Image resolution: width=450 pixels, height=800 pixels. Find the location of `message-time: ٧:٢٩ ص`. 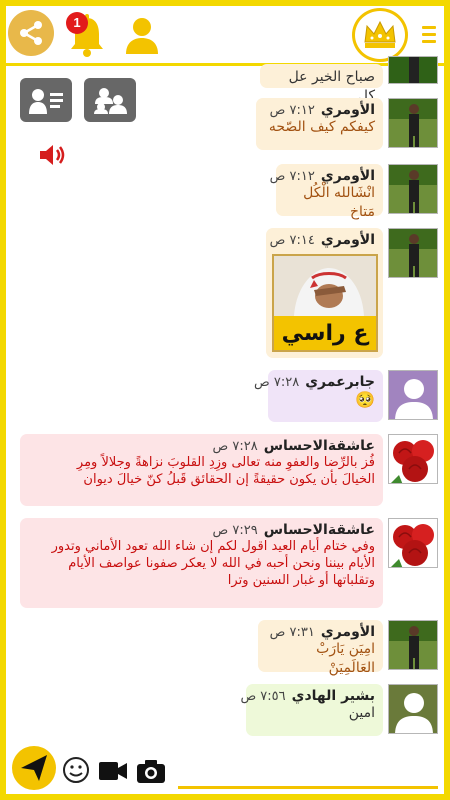

message-time: ٧:٢٩ ص is located at coordinates (235, 530).